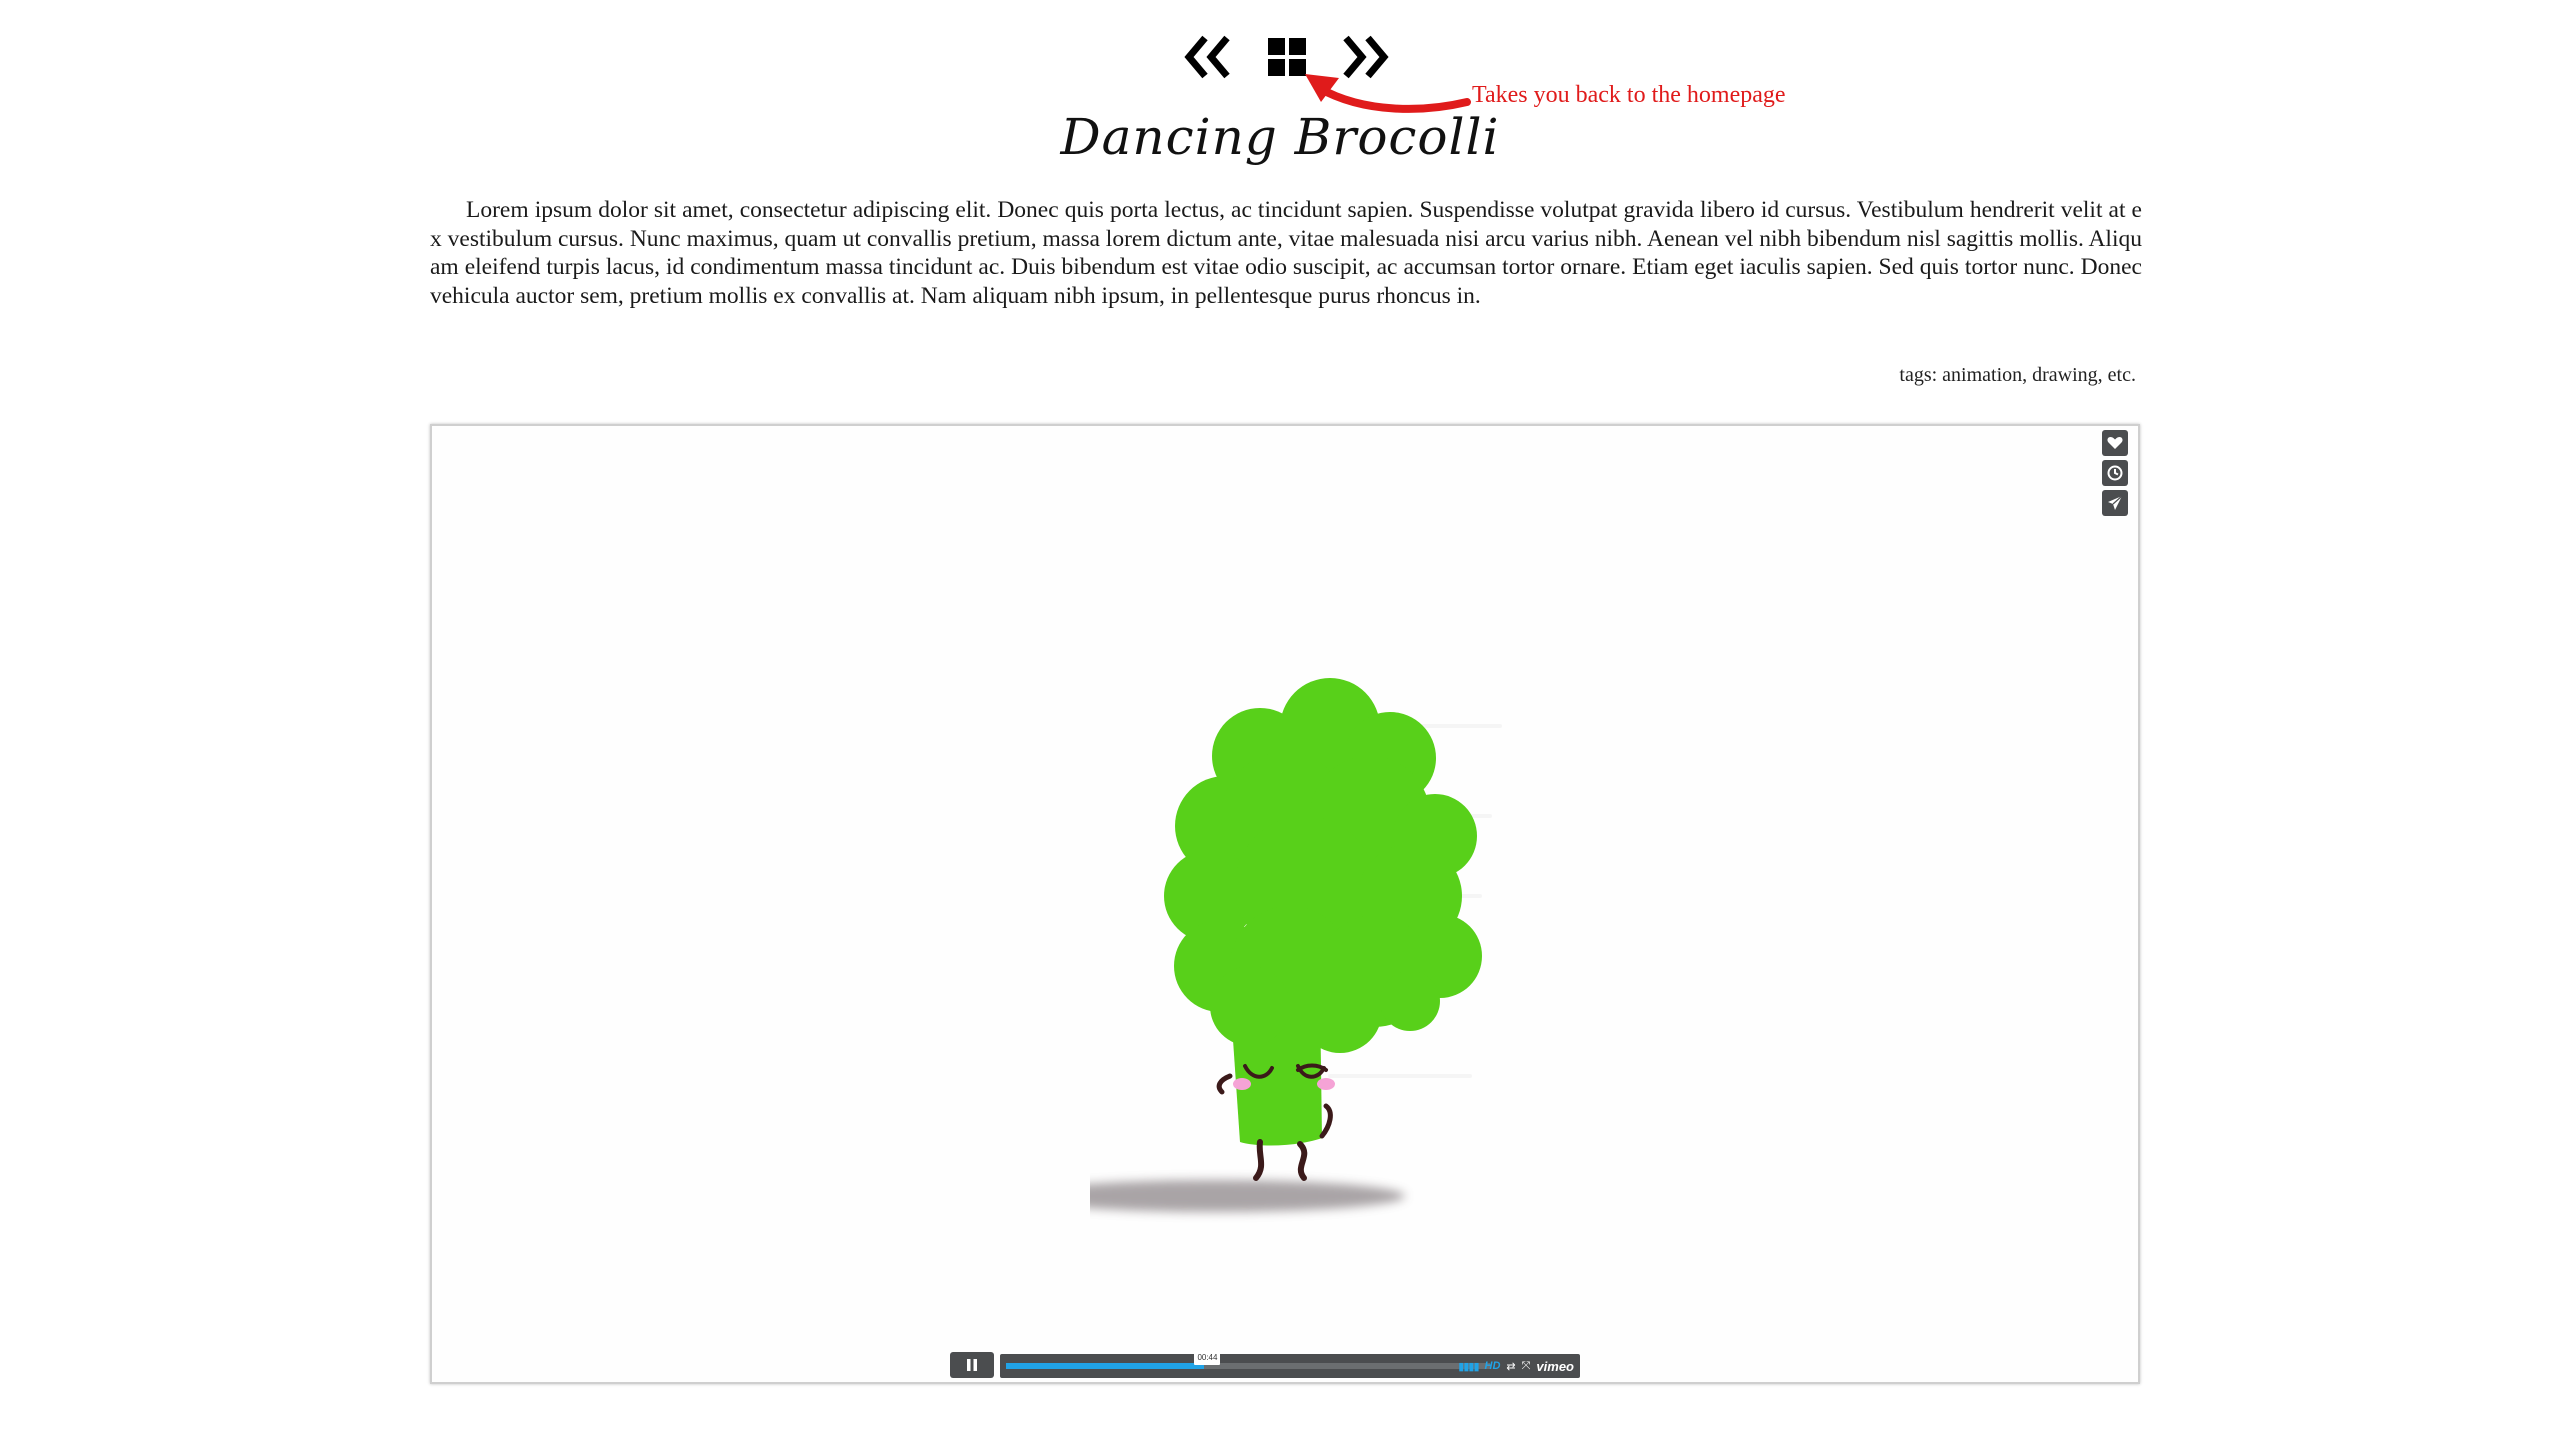 The height and width of the screenshot is (1440, 2560). I want to click on control-bar: 00:44 ▮▮▮▮ HD ⇄ ⤧ vimeo, so click(1290, 1364).